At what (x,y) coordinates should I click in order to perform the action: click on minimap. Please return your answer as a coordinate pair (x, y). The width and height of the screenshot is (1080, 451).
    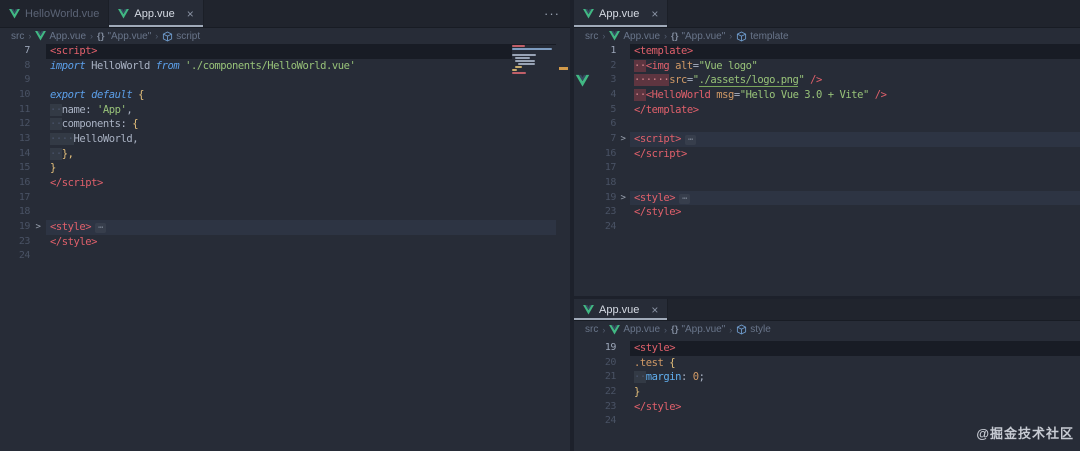
    Looking at the image, I should click on (534, 63).